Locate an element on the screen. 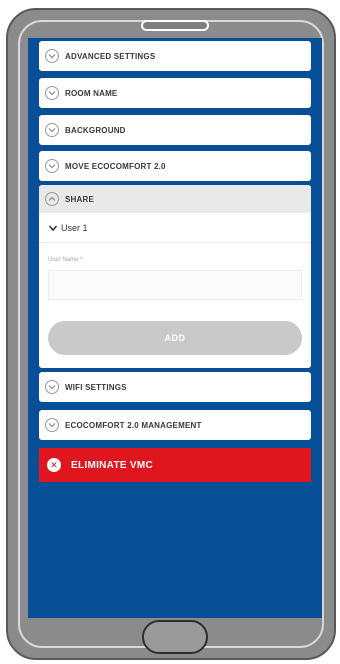 This screenshot has width=340, height=664. user-row: User 1 is located at coordinates (175, 228).